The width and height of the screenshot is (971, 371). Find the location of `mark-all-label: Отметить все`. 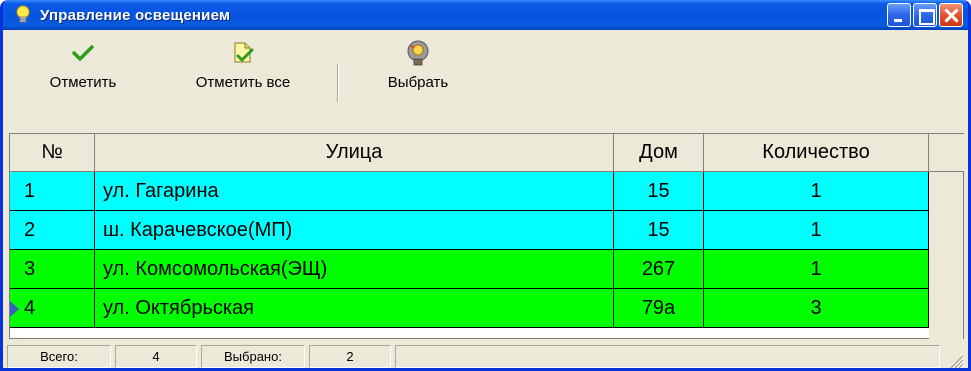

mark-all-label: Отметить все is located at coordinates (243, 82).